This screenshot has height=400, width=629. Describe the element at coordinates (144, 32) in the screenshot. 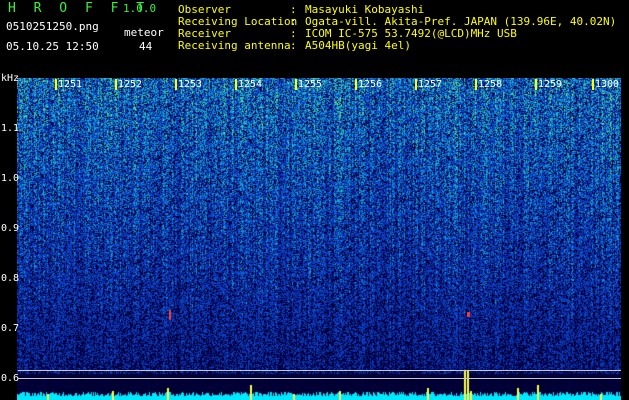

I see `meteor-label: meteor` at that location.